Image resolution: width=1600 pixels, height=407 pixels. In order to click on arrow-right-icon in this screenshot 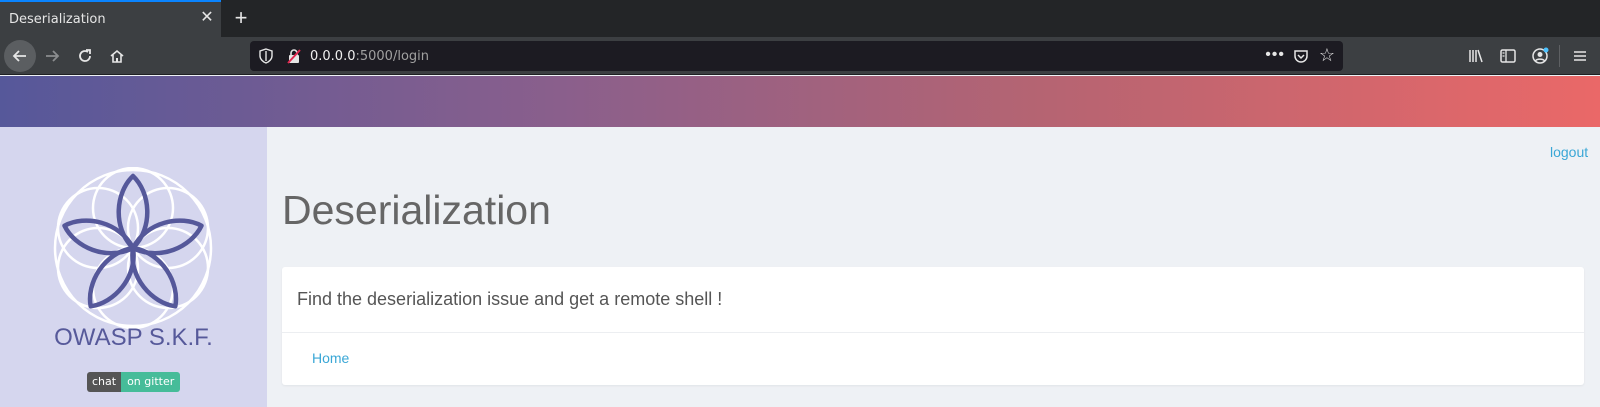, I will do `click(53, 56)`.